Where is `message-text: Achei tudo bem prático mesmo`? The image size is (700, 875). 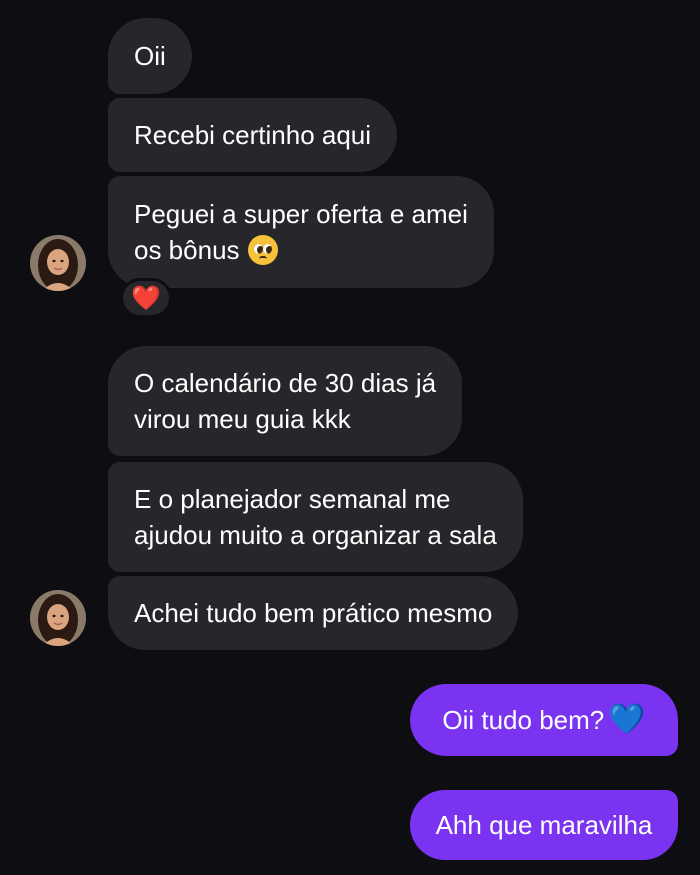 message-text: Achei tudo bem prático mesmo is located at coordinates (313, 613).